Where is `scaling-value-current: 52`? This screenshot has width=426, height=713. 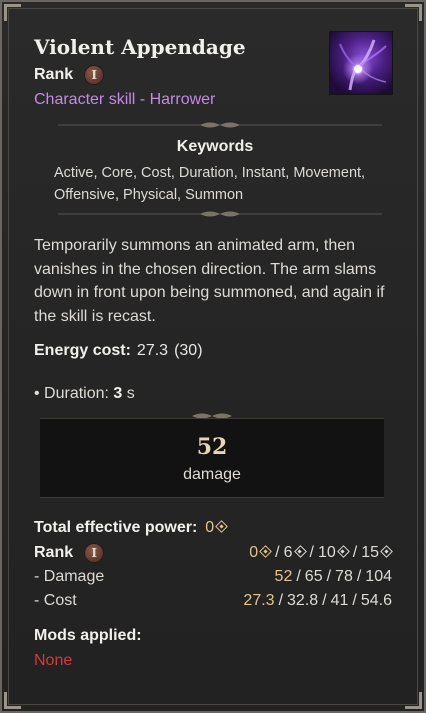 scaling-value-current: 52 is located at coordinates (283, 576).